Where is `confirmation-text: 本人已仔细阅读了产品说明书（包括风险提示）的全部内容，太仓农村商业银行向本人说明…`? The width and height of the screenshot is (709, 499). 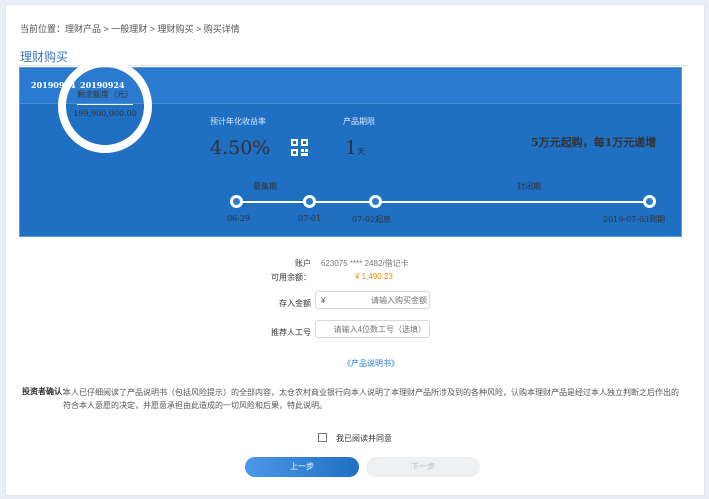 confirmation-text: 本人已仔细阅读了产品说明书（包括风险提示）的全部内容，太仓农村商业银行向本人说明… is located at coordinates (371, 399).